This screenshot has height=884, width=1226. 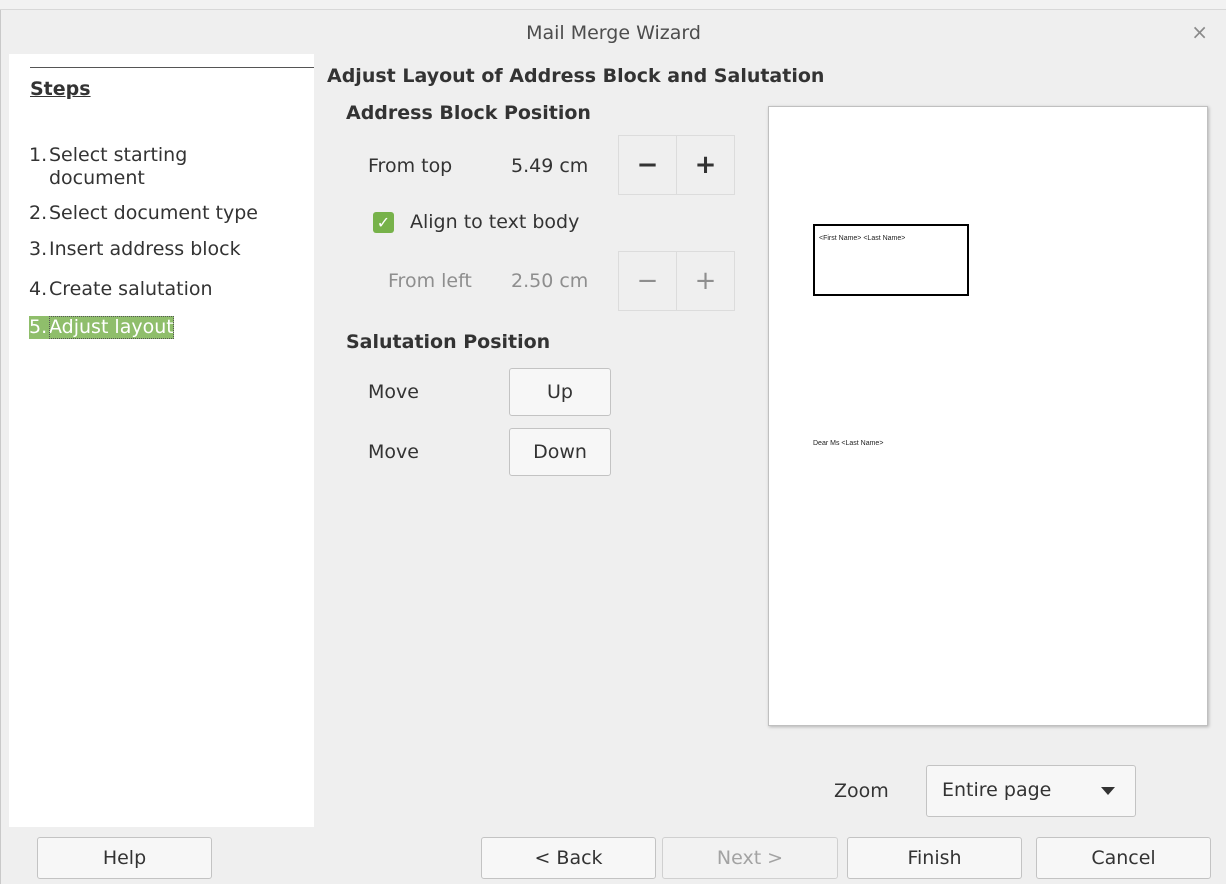 I want to click on checkmark-icon: ✓, so click(x=383, y=222).